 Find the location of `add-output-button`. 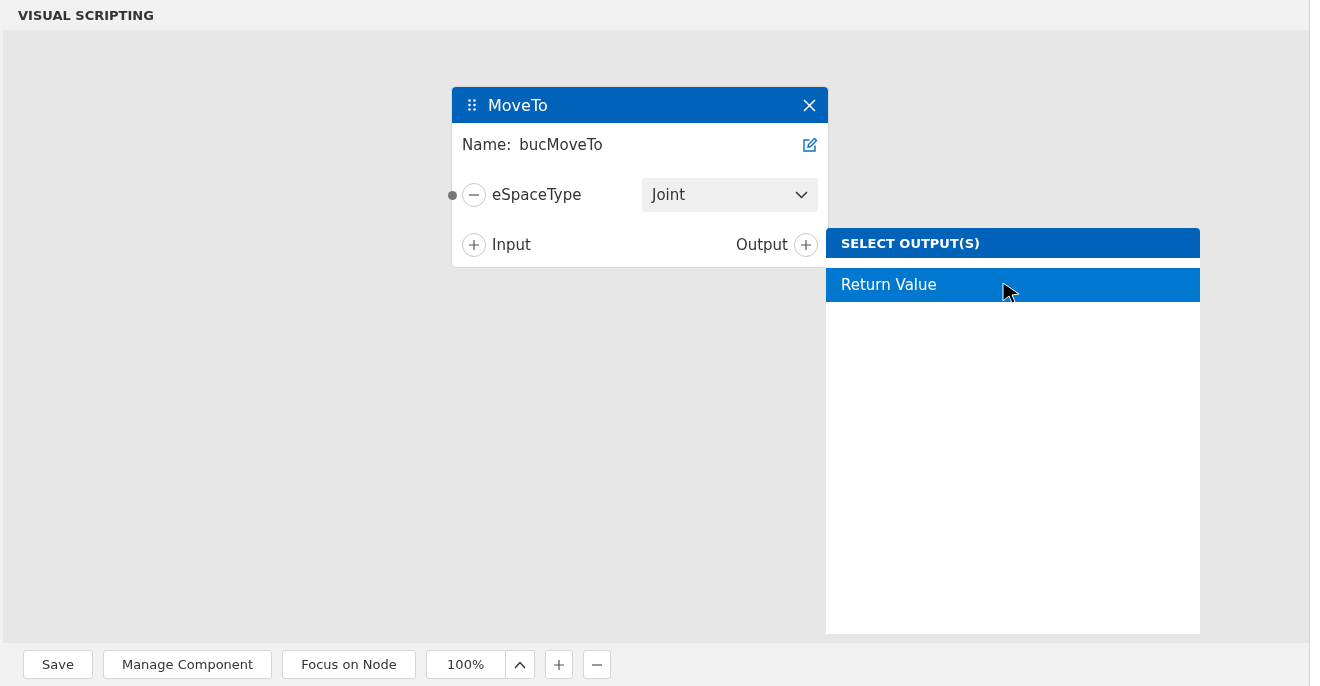

add-output-button is located at coordinates (806, 245).